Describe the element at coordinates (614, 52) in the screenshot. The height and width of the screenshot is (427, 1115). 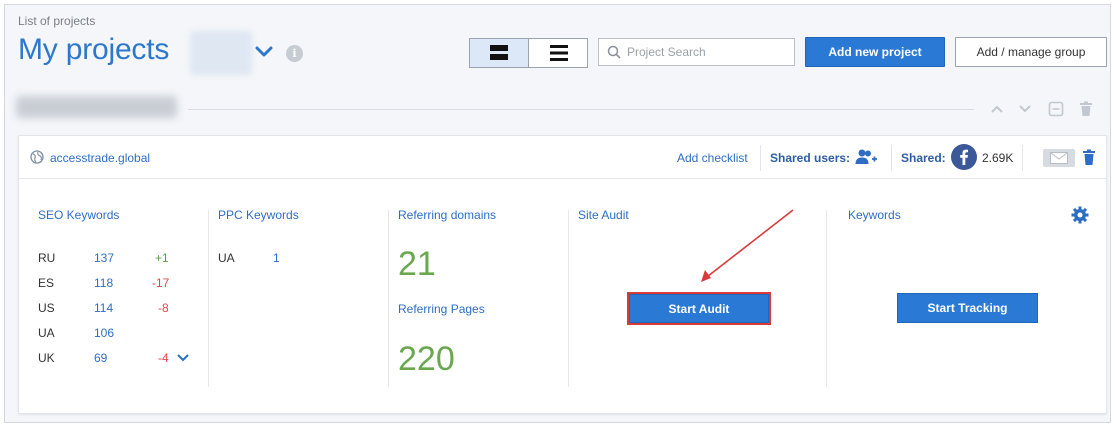
I see `search-icon` at that location.